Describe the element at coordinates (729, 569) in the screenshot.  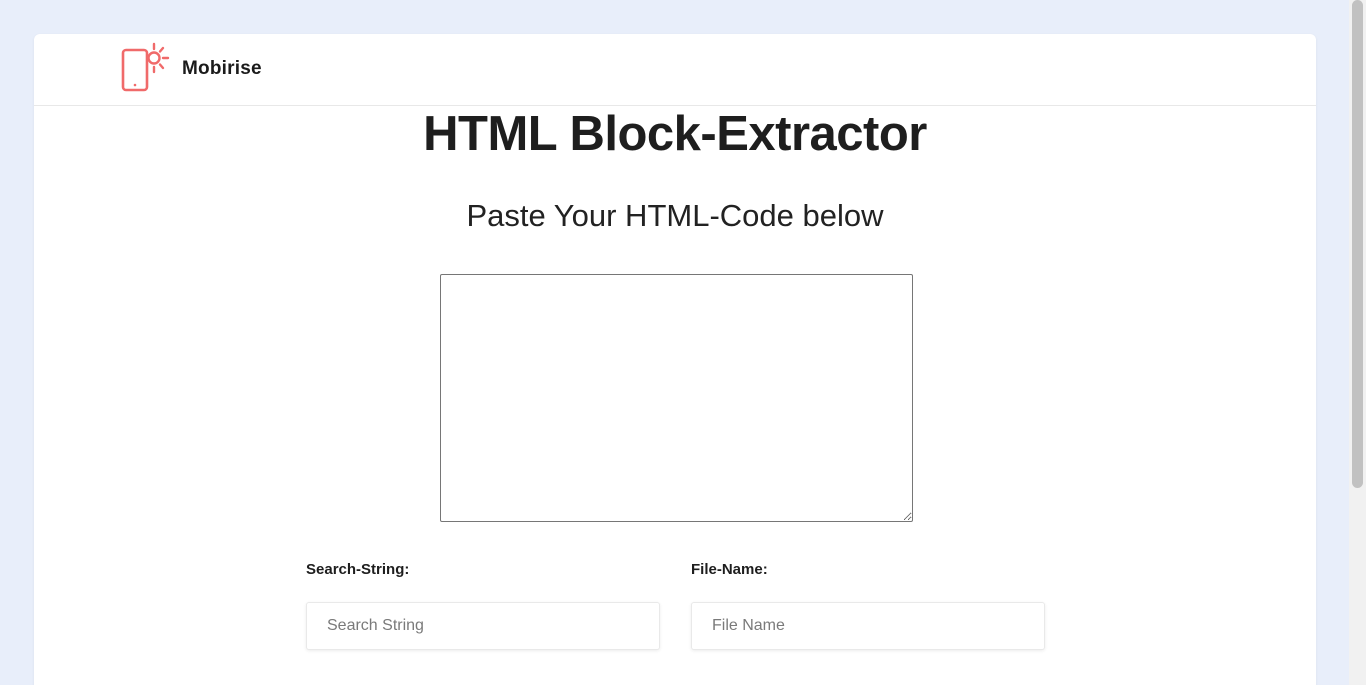
I see `file-name-label: File-Name:` at that location.